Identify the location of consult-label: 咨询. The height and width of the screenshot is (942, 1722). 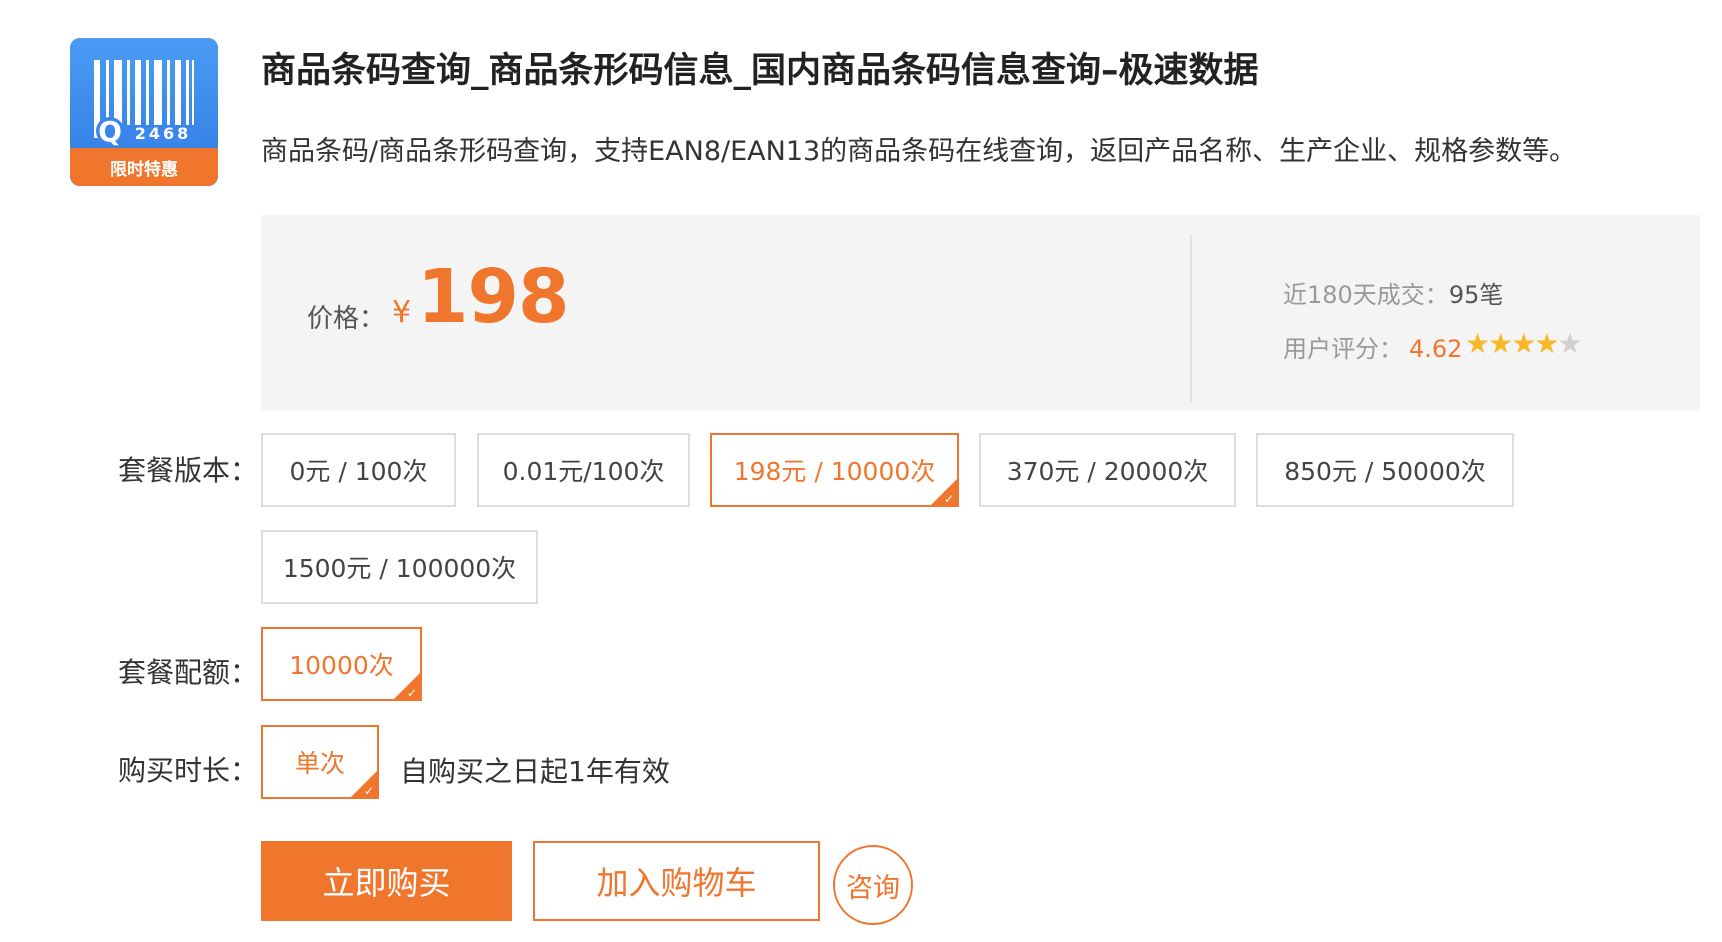
(873, 888).